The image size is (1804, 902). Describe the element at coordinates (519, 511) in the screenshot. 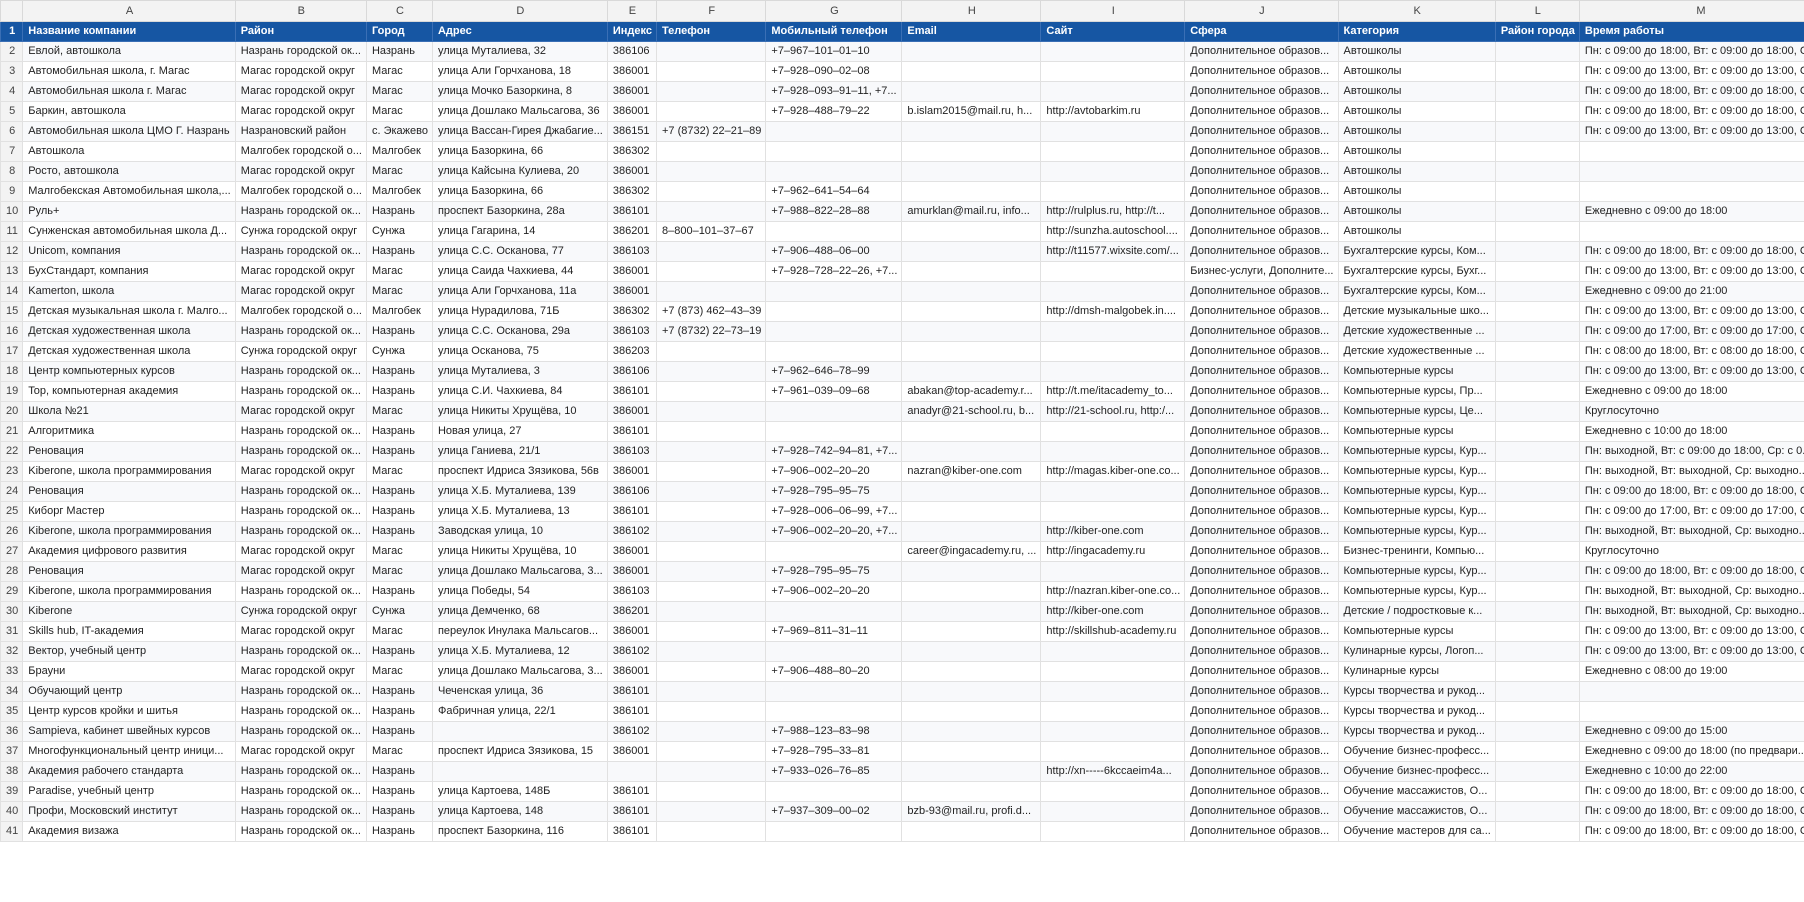

I see `cell-address: улица Х.Б. Муталиева, 13` at that location.